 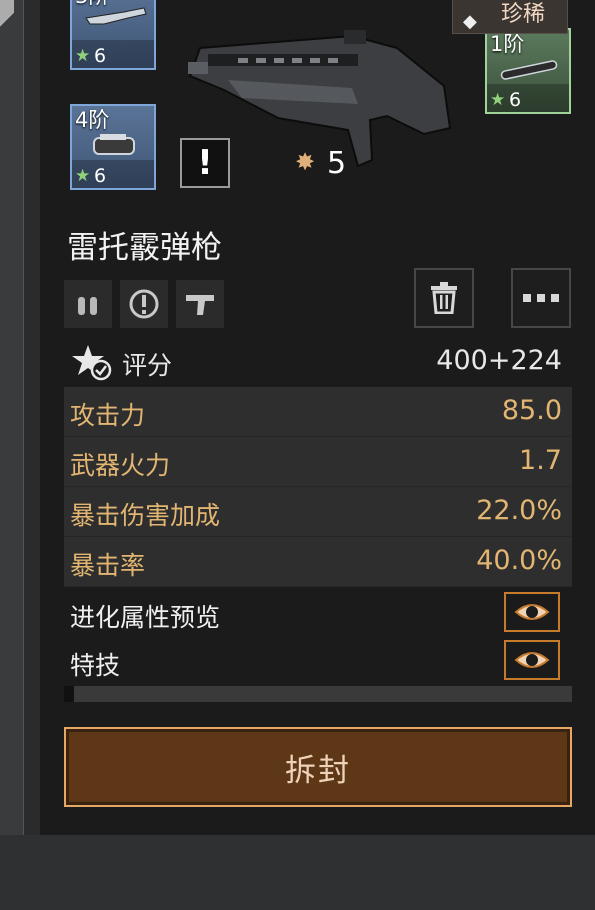 I want to click on stat-row-firepower: 武器火力 1.7, so click(x=318, y=462).